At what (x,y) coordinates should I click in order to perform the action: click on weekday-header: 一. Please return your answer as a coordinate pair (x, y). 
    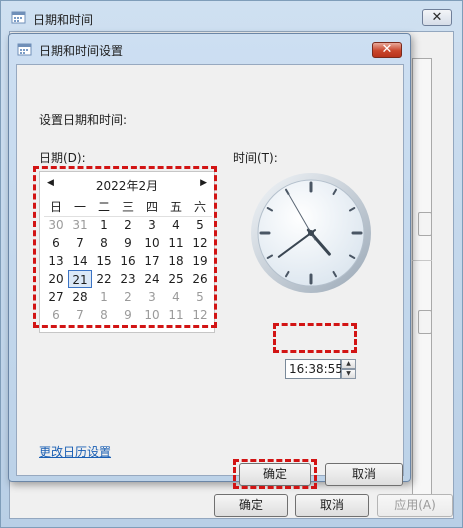
    Looking at the image, I should click on (79, 207).